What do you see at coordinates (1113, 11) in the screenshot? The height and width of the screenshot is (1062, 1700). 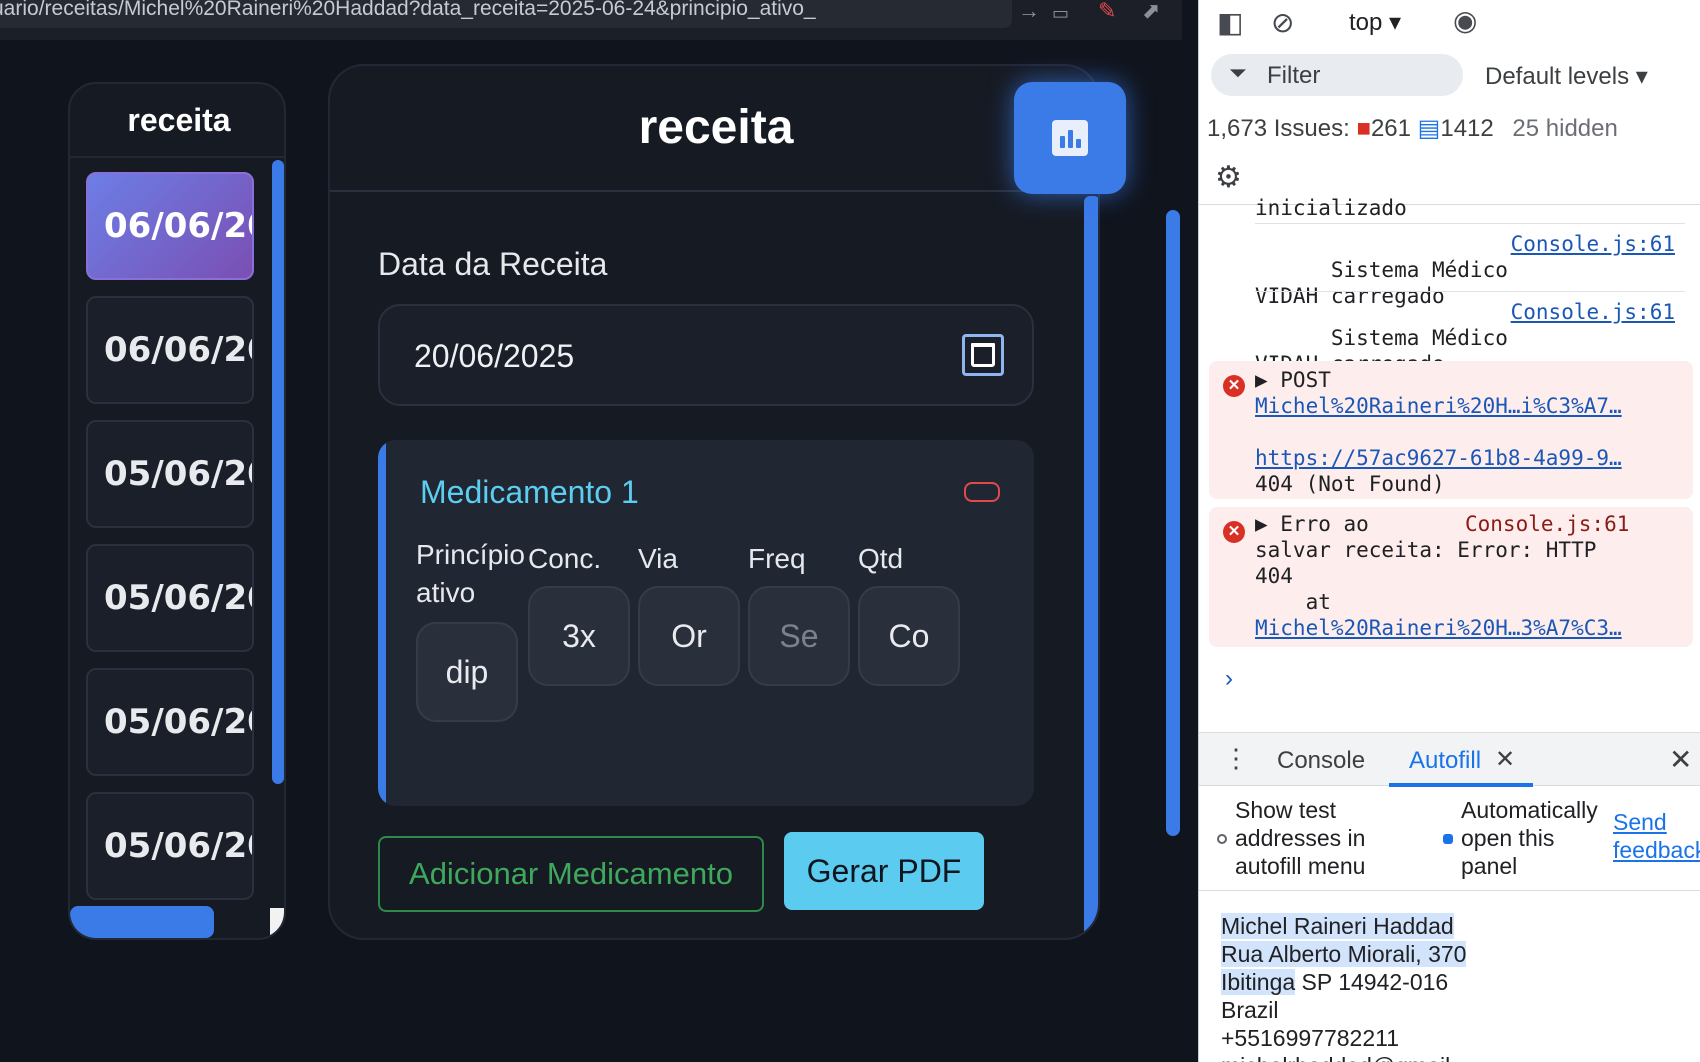 I see `extension-icon: ✎` at bounding box center [1113, 11].